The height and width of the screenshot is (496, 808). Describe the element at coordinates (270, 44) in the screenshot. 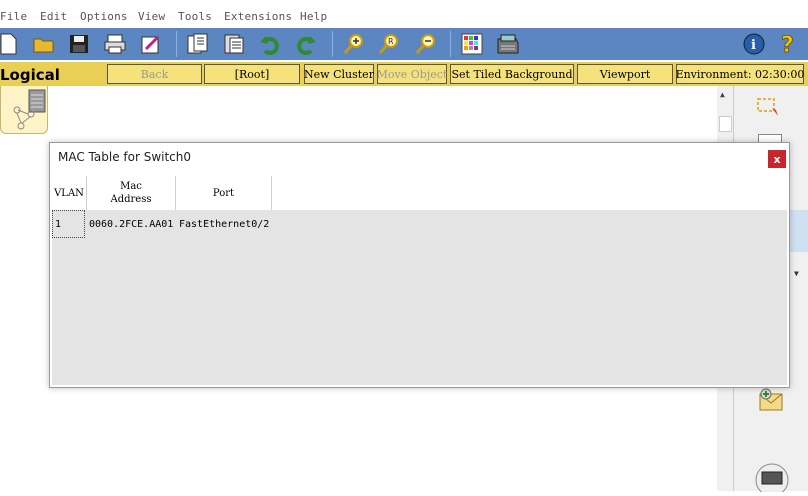

I see `undo-icon` at that location.